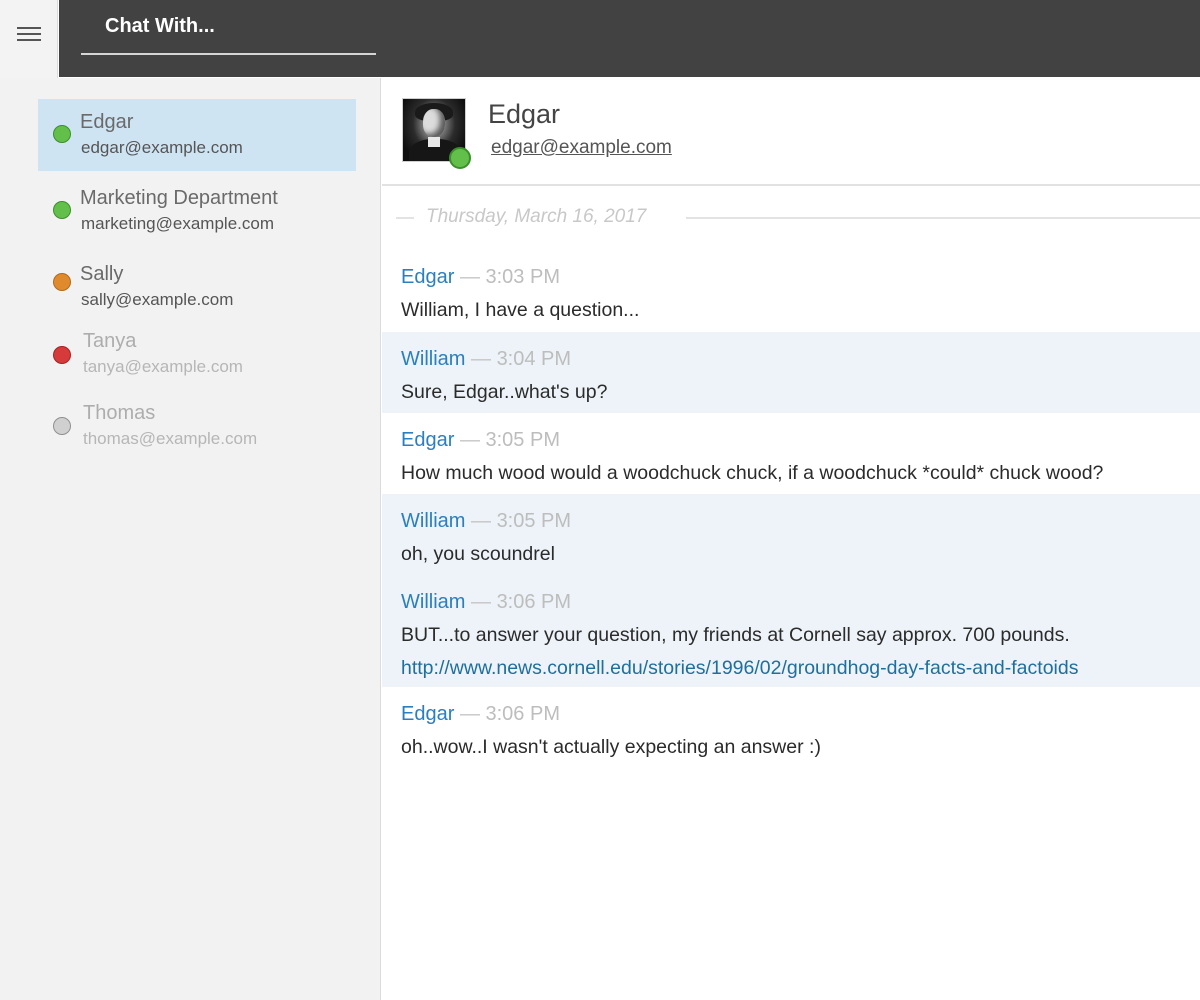 The width and height of the screenshot is (1200, 1000). What do you see at coordinates (119, 413) in the screenshot?
I see `contact-name: Thomas` at bounding box center [119, 413].